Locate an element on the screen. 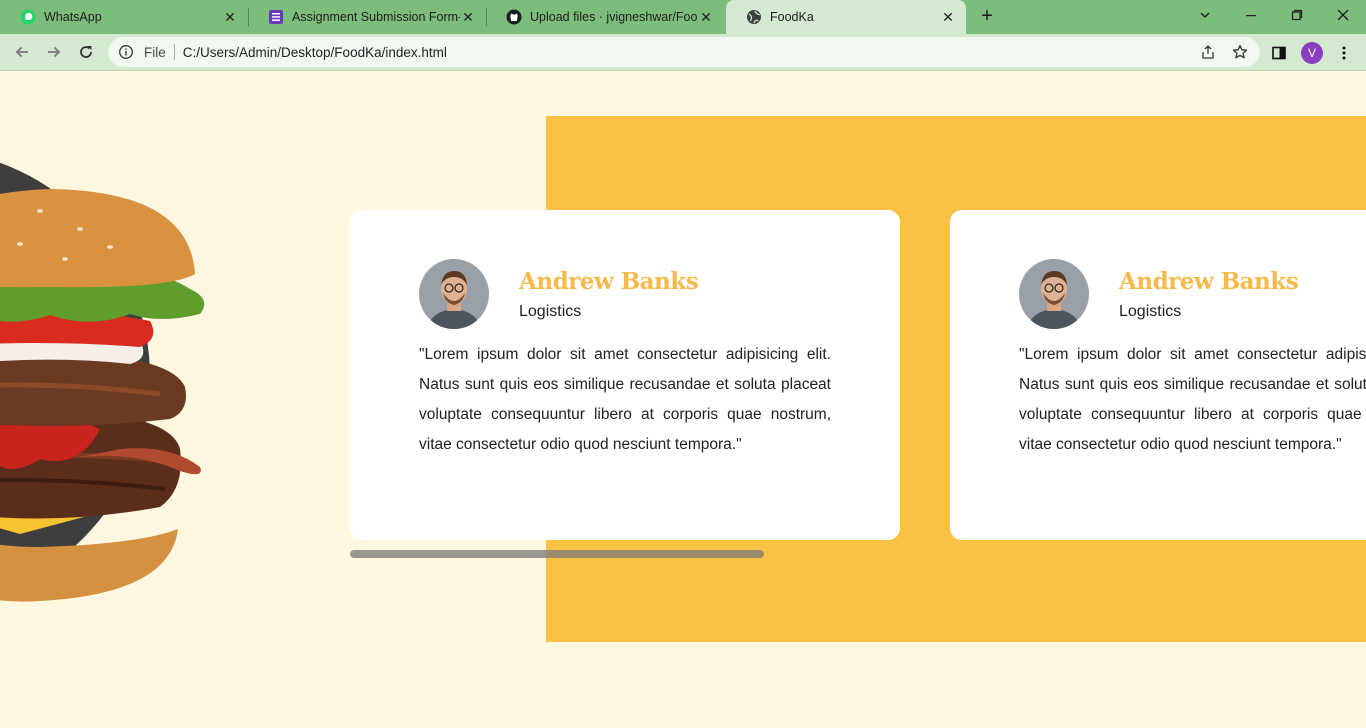 This screenshot has height=728, width=1366. back-button is located at coordinates (22, 52).